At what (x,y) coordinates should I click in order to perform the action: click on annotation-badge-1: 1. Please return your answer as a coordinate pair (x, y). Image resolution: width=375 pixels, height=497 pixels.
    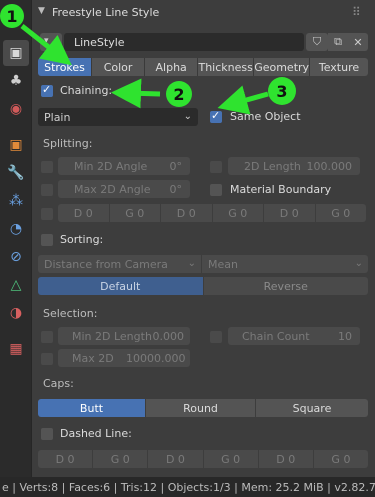
    Looking at the image, I should click on (12, 16).